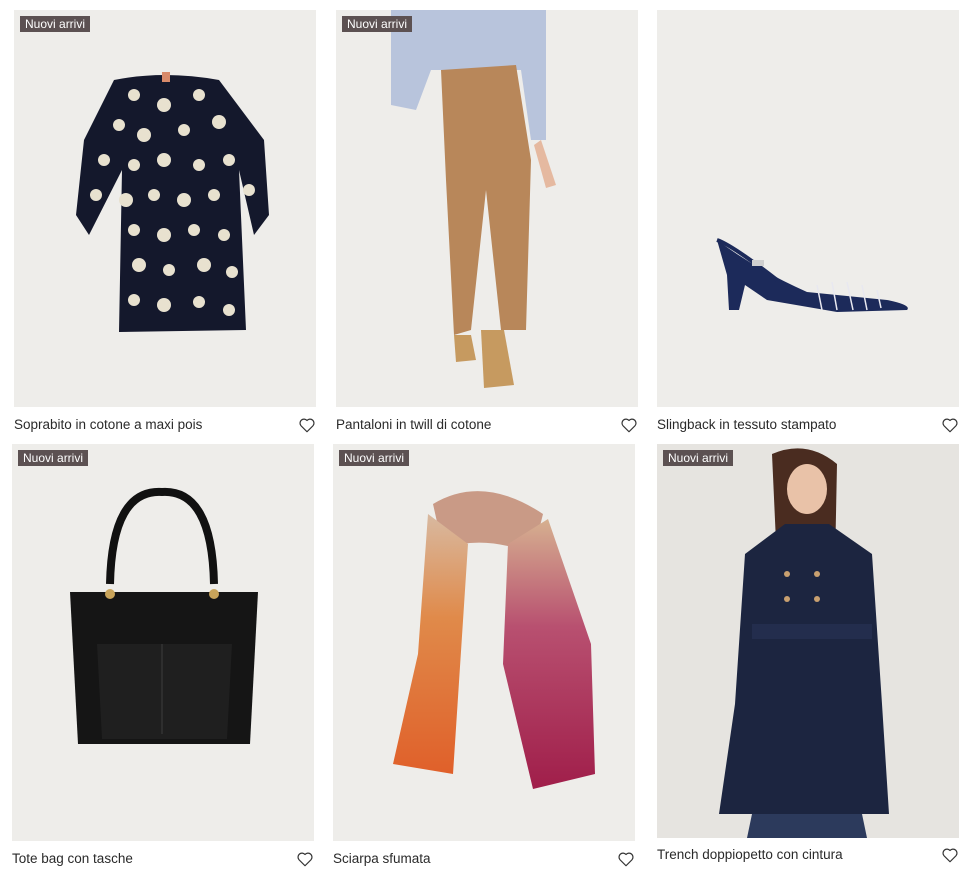 The height and width of the screenshot is (882, 972). Describe the element at coordinates (172, 202) in the screenshot. I see `polka-dot-coat-image` at that location.